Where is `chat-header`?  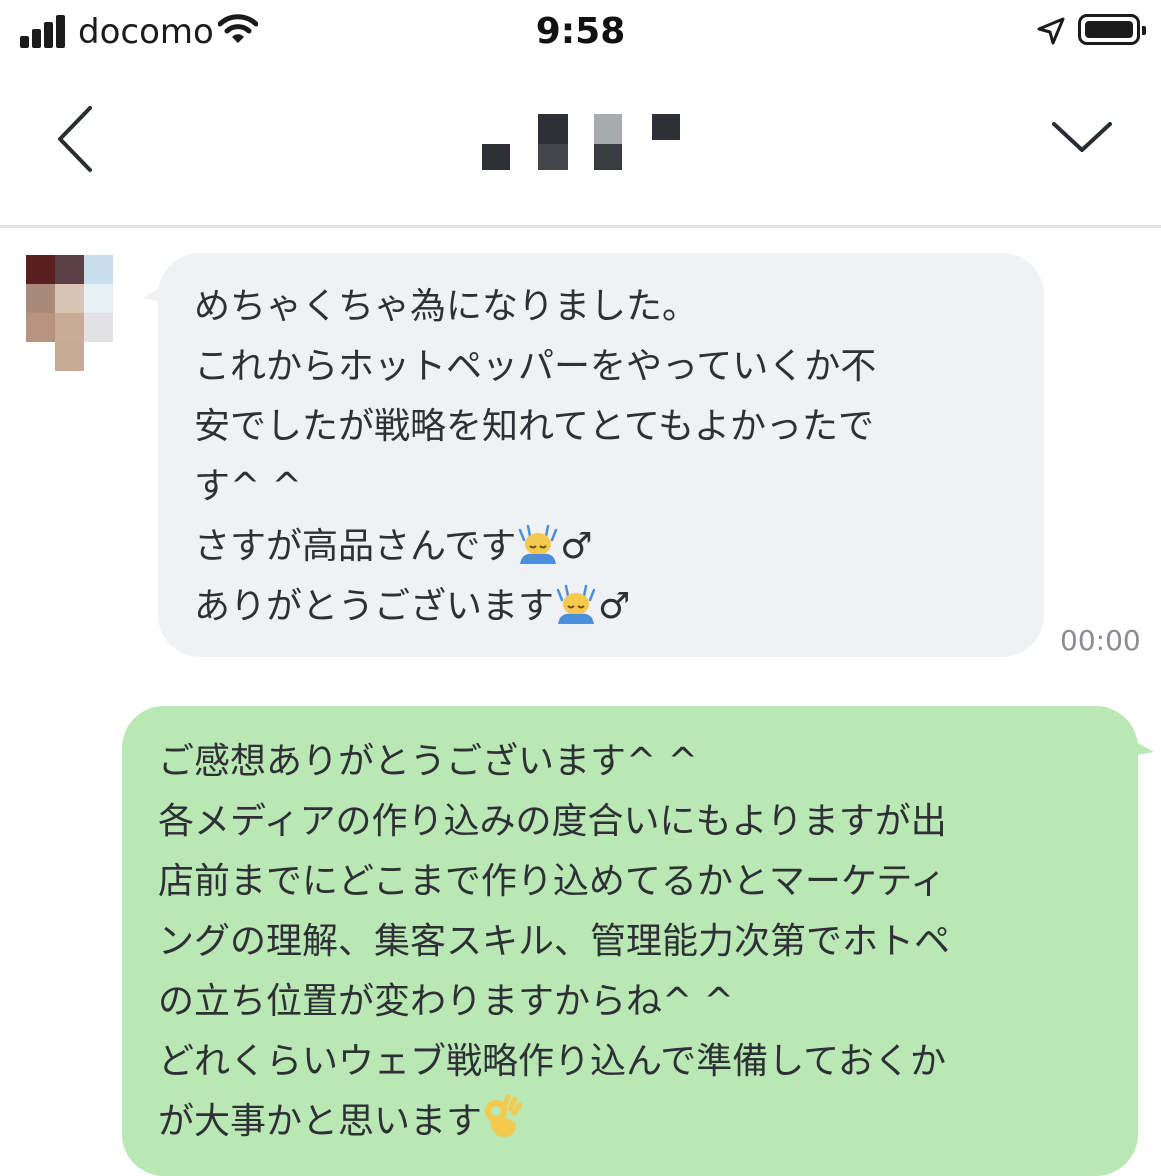 chat-header is located at coordinates (580, 148).